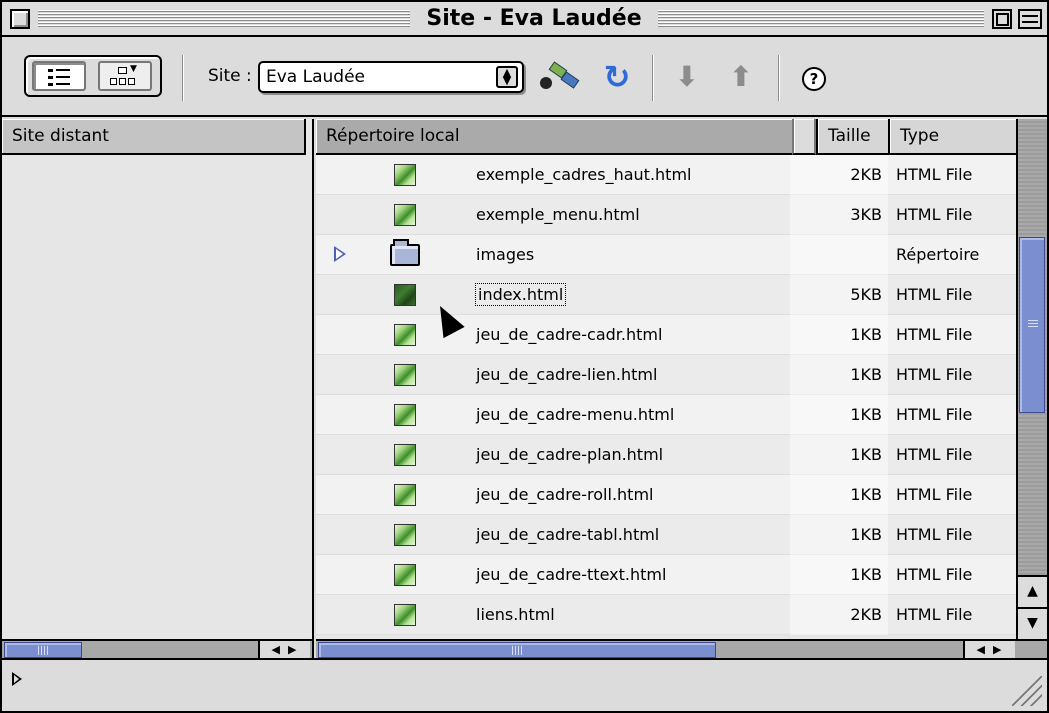  I want to click on file-name: jeu_de_cadre-roll.html, so click(565, 494).